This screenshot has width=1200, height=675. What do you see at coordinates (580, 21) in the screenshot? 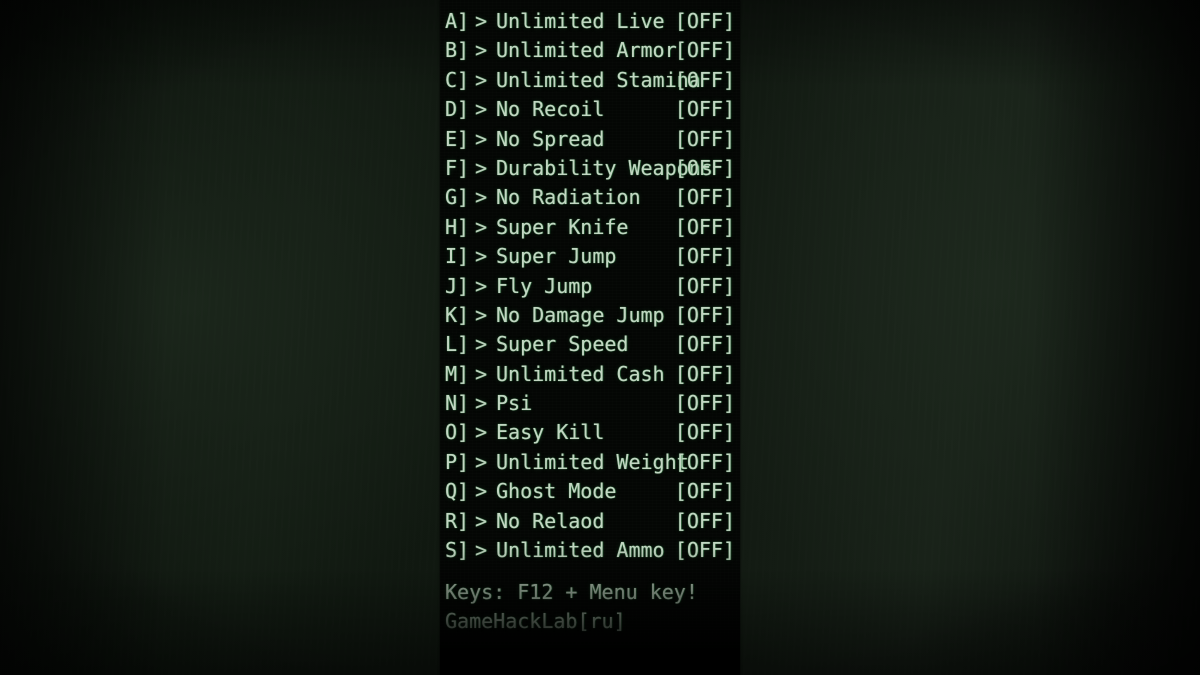
I see `cheat-name-label: Unlimited Live` at bounding box center [580, 21].